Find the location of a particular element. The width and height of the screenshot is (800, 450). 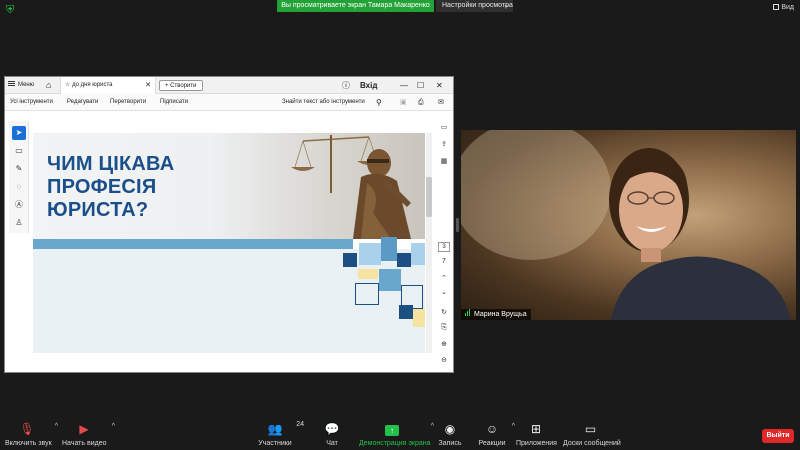

search-icon: ⚲ is located at coordinates (379, 102).